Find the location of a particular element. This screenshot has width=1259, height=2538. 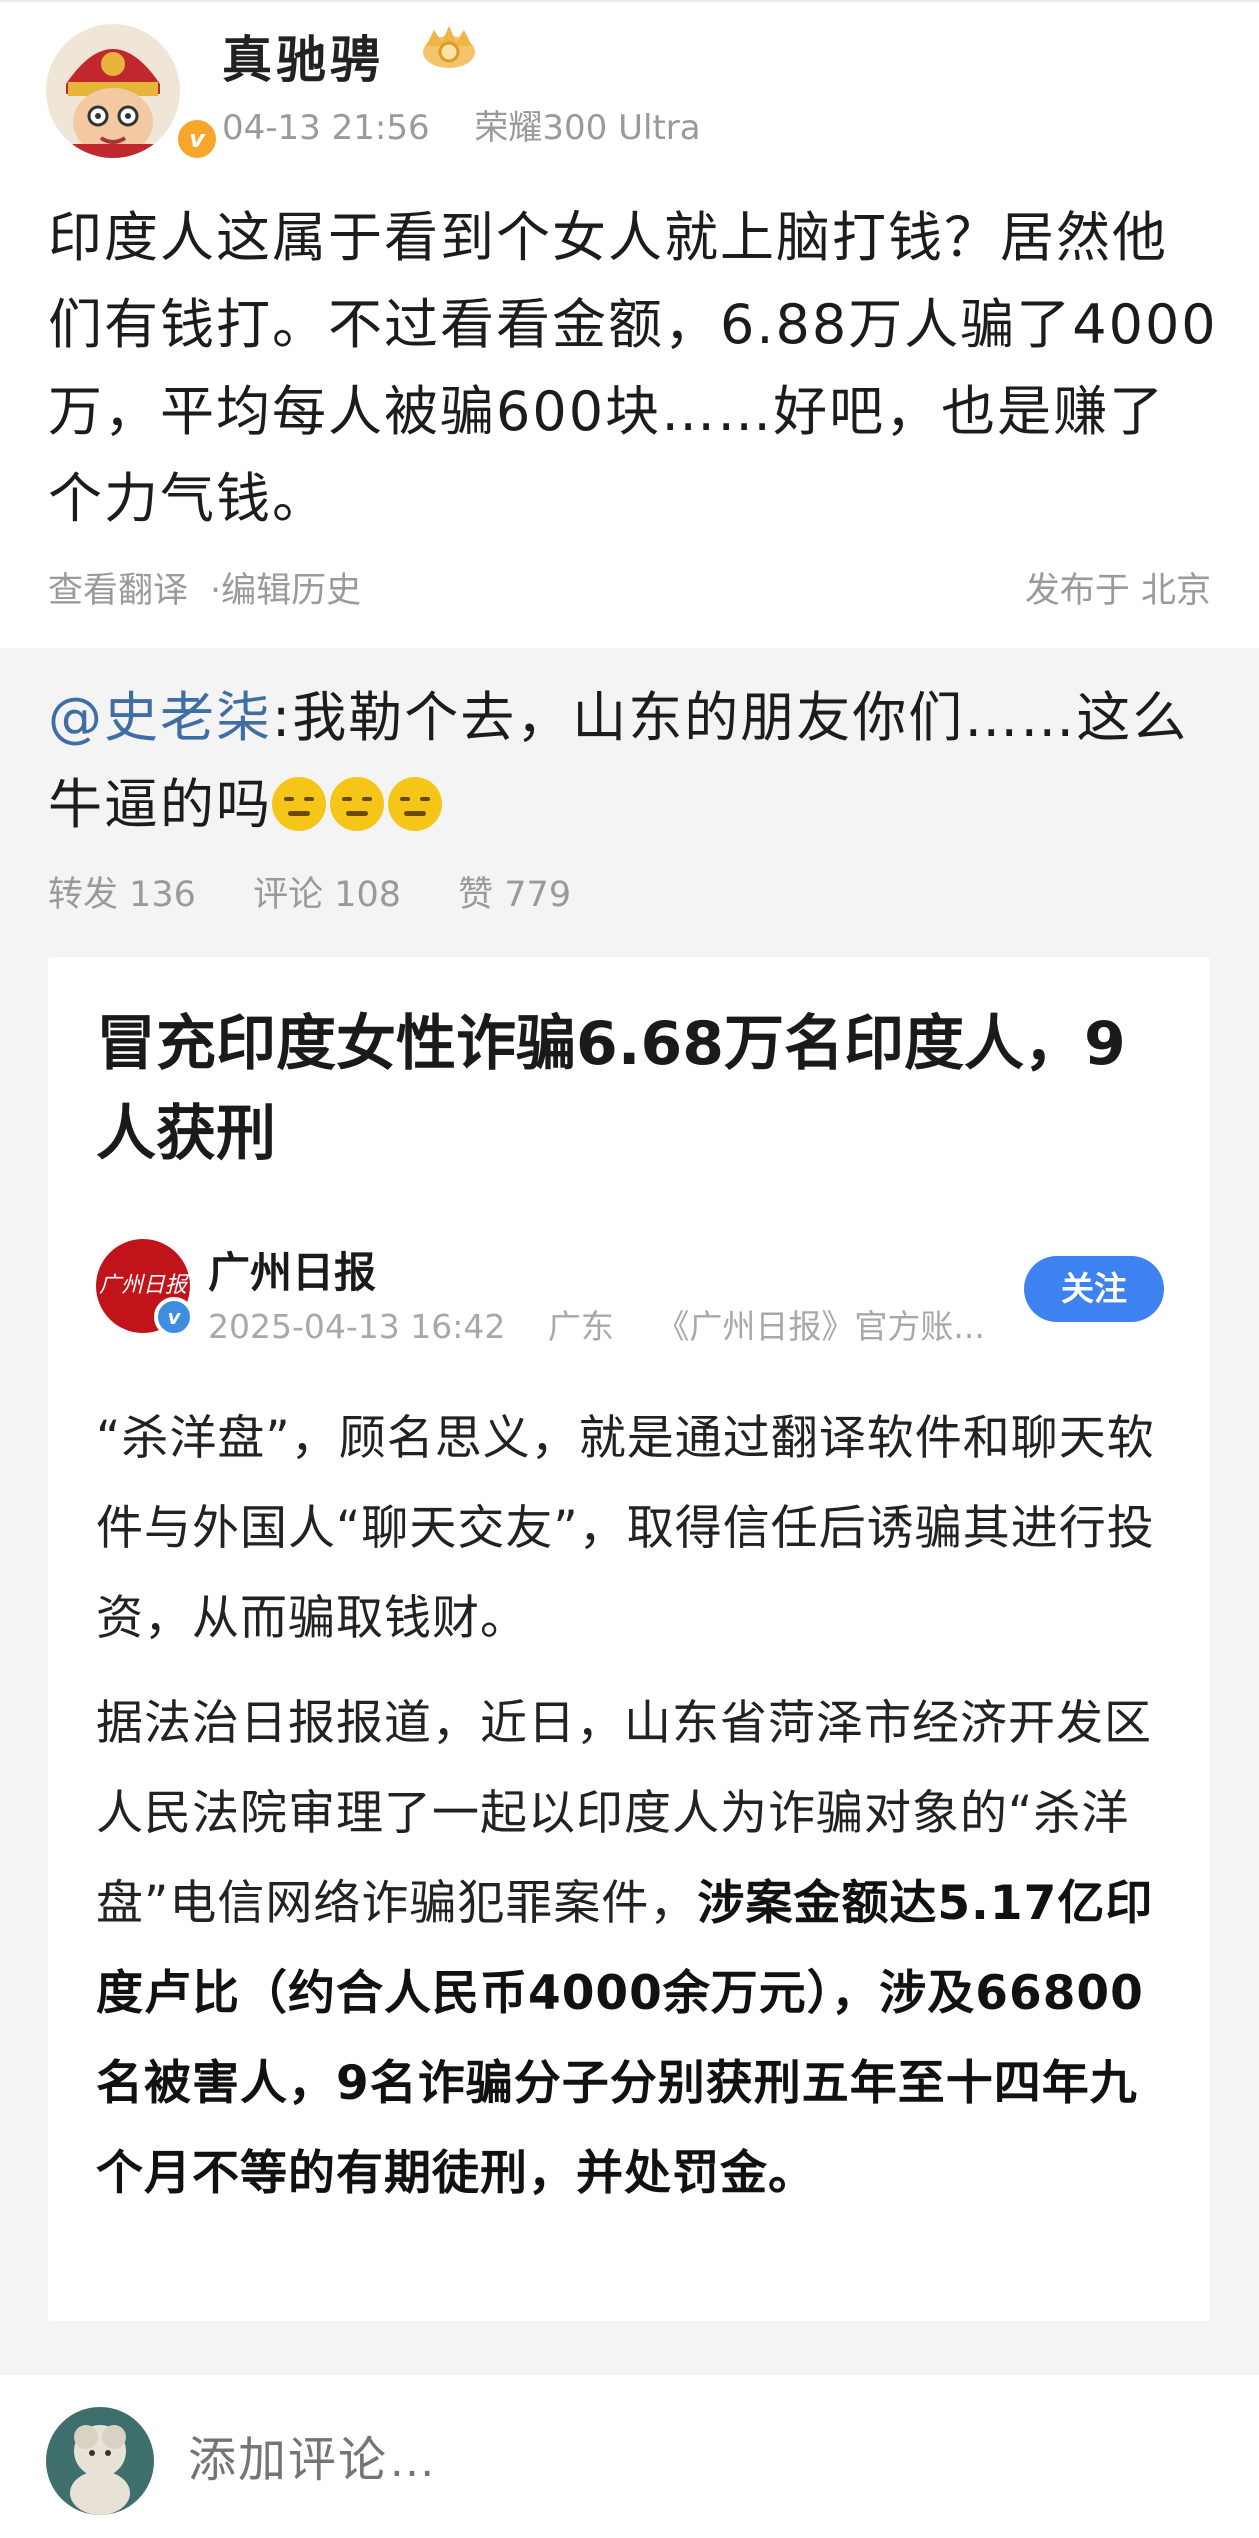

author-name: 真驰骋 is located at coordinates (303, 56).